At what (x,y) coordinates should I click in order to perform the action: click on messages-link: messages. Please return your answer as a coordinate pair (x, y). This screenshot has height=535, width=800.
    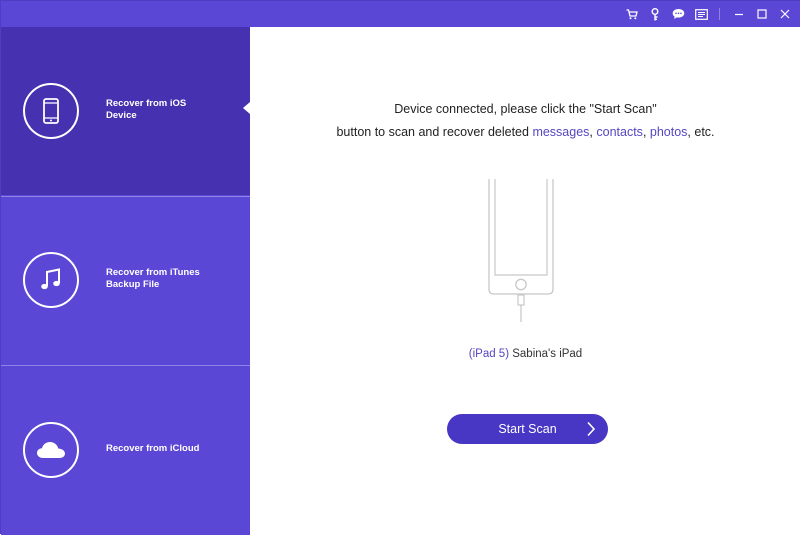
    Looking at the image, I should click on (560, 132).